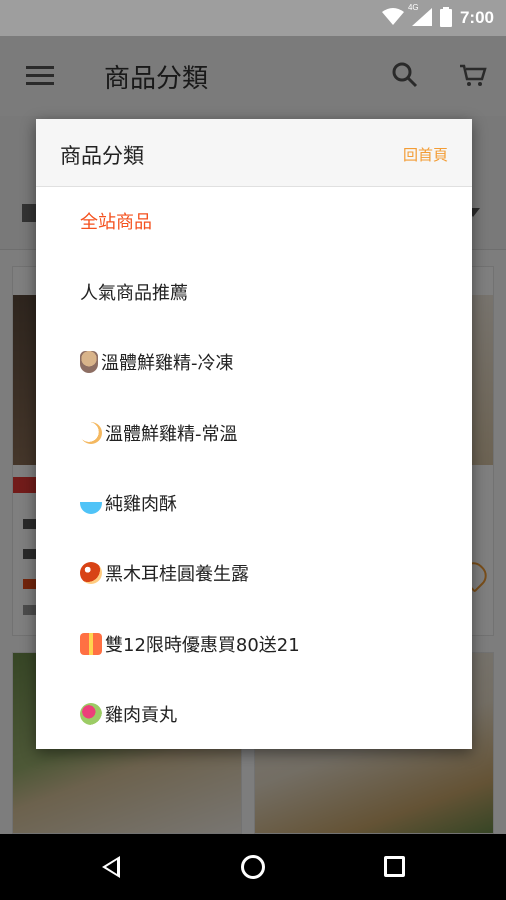 This screenshot has height=900, width=506. Describe the element at coordinates (254, 153) in the screenshot. I see `dialog-header: 商品分類 回首頁` at that location.